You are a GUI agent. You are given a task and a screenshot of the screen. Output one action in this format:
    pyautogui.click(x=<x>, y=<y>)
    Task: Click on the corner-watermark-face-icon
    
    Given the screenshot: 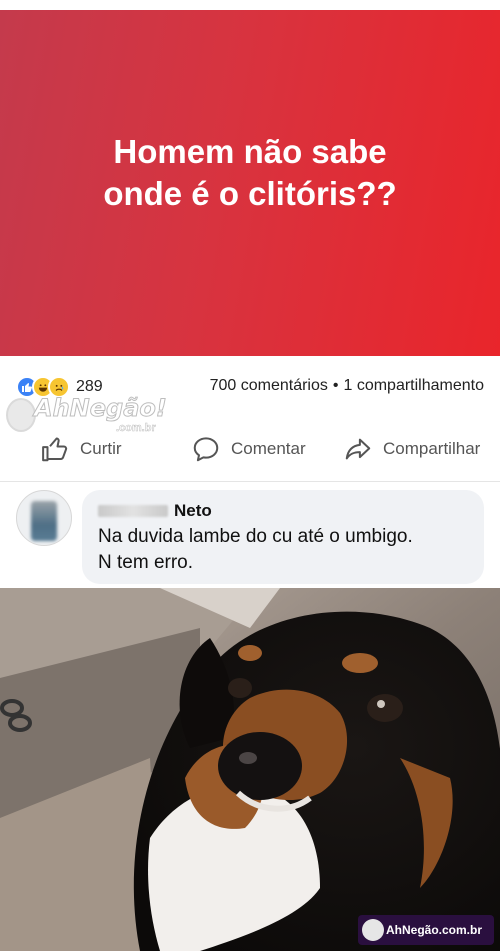 What is the action you would take?
    pyautogui.click(x=373, y=930)
    